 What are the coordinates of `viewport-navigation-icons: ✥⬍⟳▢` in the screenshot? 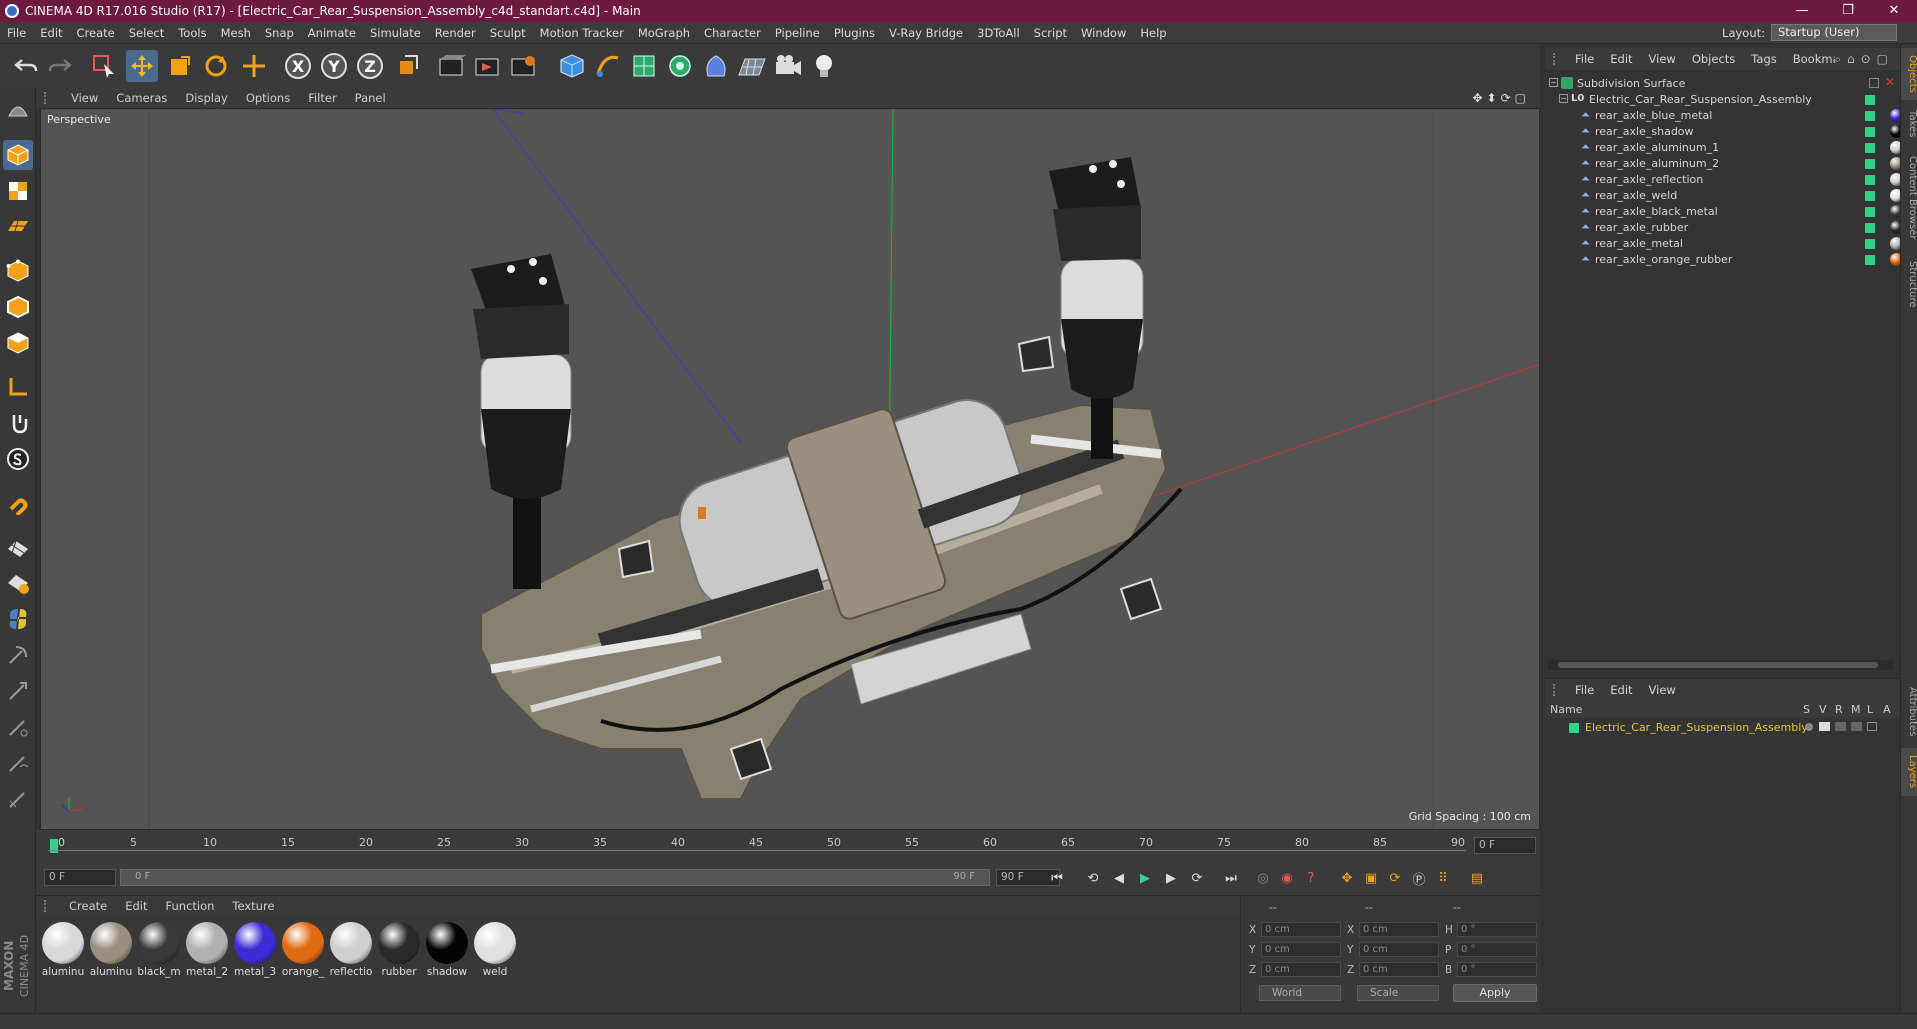 It's located at (1501, 98).